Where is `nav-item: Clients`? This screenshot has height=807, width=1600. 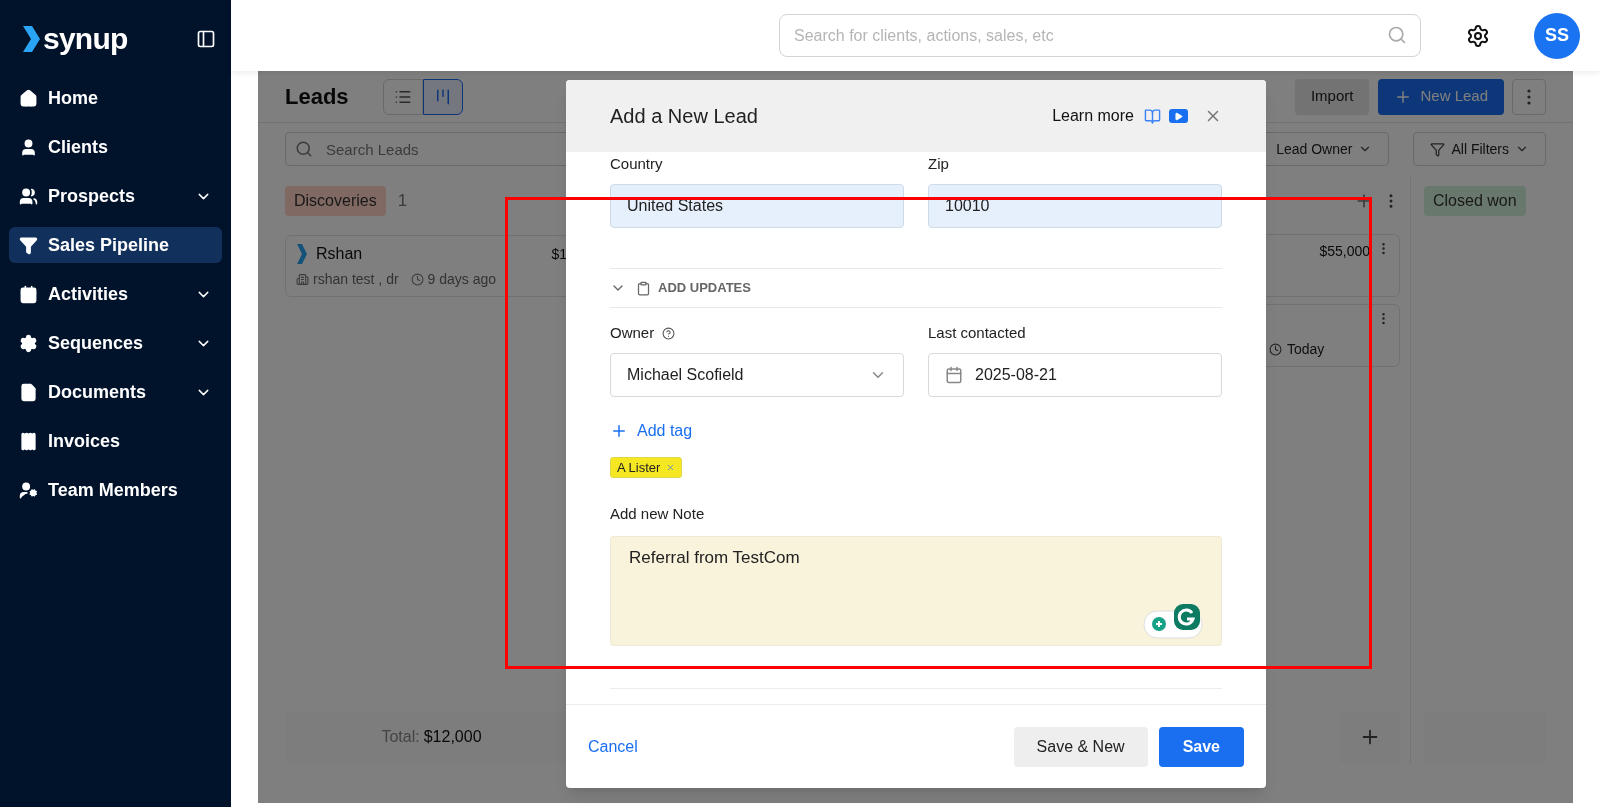
nav-item: Clients is located at coordinates (115, 147).